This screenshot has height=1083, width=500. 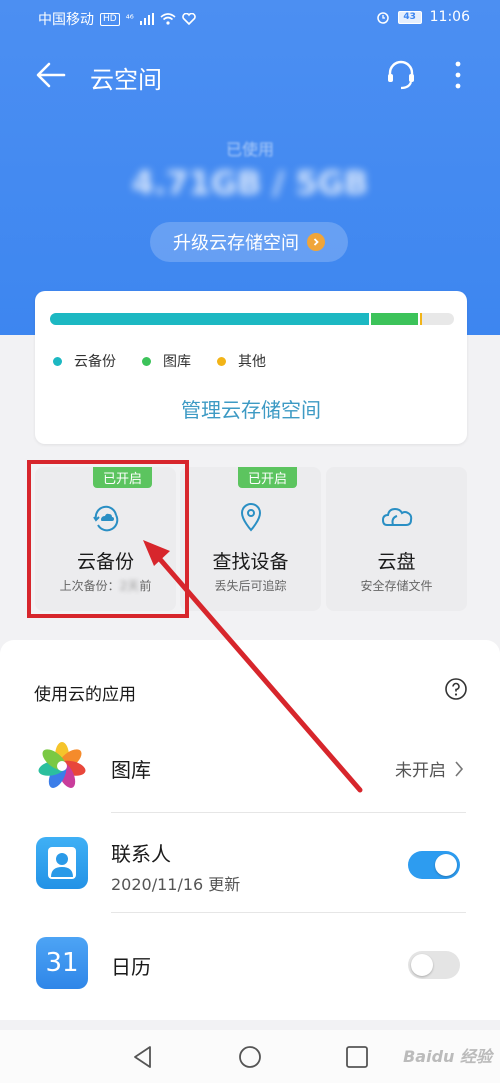 I want to click on cloud-drive-icon, so click(x=396, y=516).